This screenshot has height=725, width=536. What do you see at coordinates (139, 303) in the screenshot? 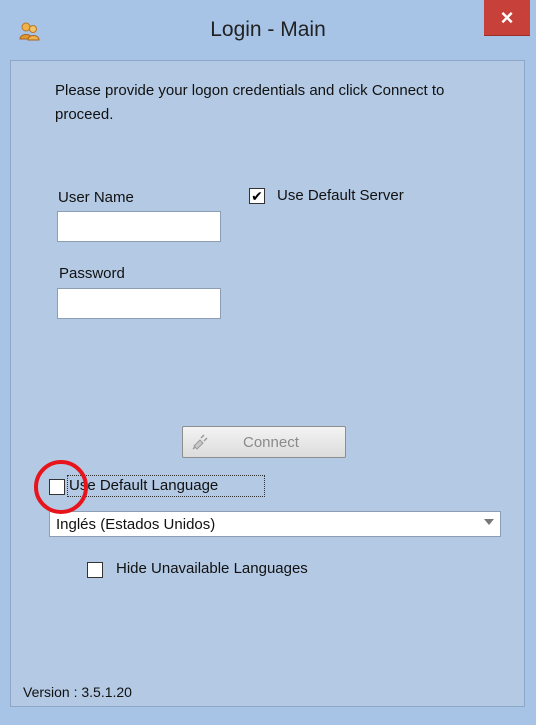
I see `password-input` at bounding box center [139, 303].